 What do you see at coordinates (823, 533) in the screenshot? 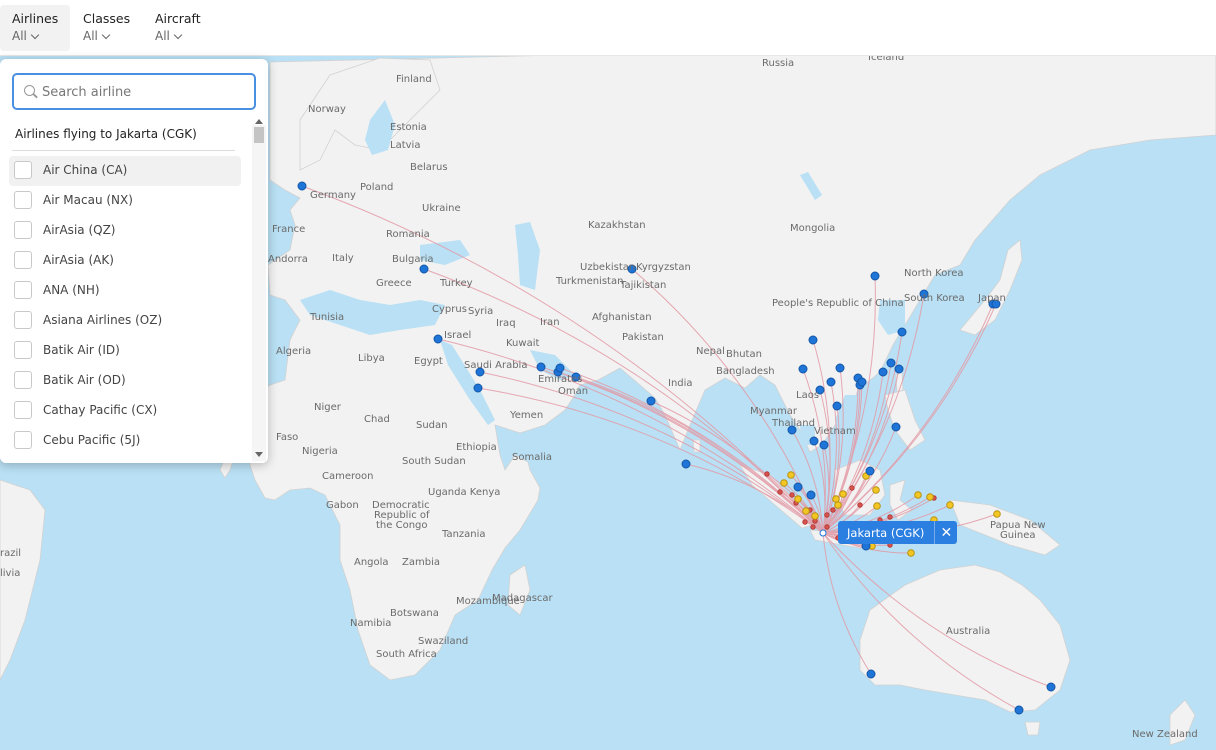
I see `hub-marker-jakarta` at bounding box center [823, 533].